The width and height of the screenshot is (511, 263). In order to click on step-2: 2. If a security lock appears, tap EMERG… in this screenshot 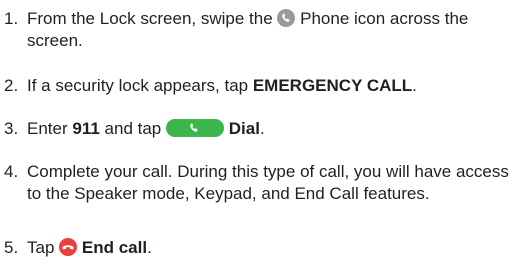, I will do `click(256, 86)`.